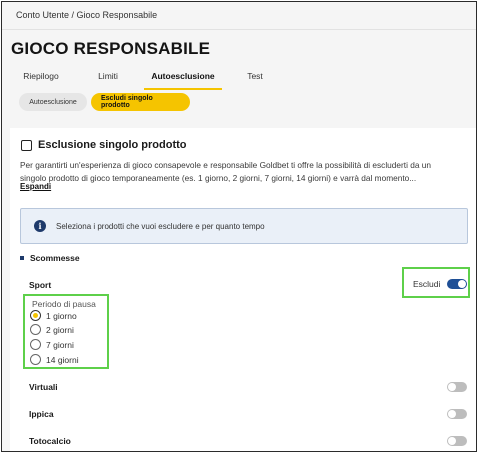 The image size is (478, 453). Describe the element at coordinates (26, 145) in the screenshot. I see `square-icon` at that location.